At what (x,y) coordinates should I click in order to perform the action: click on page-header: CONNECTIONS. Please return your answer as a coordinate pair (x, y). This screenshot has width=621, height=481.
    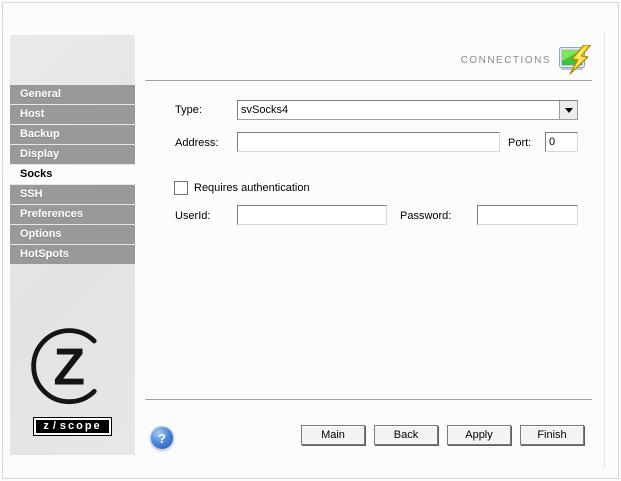
    Looking at the image, I should click on (369, 60).